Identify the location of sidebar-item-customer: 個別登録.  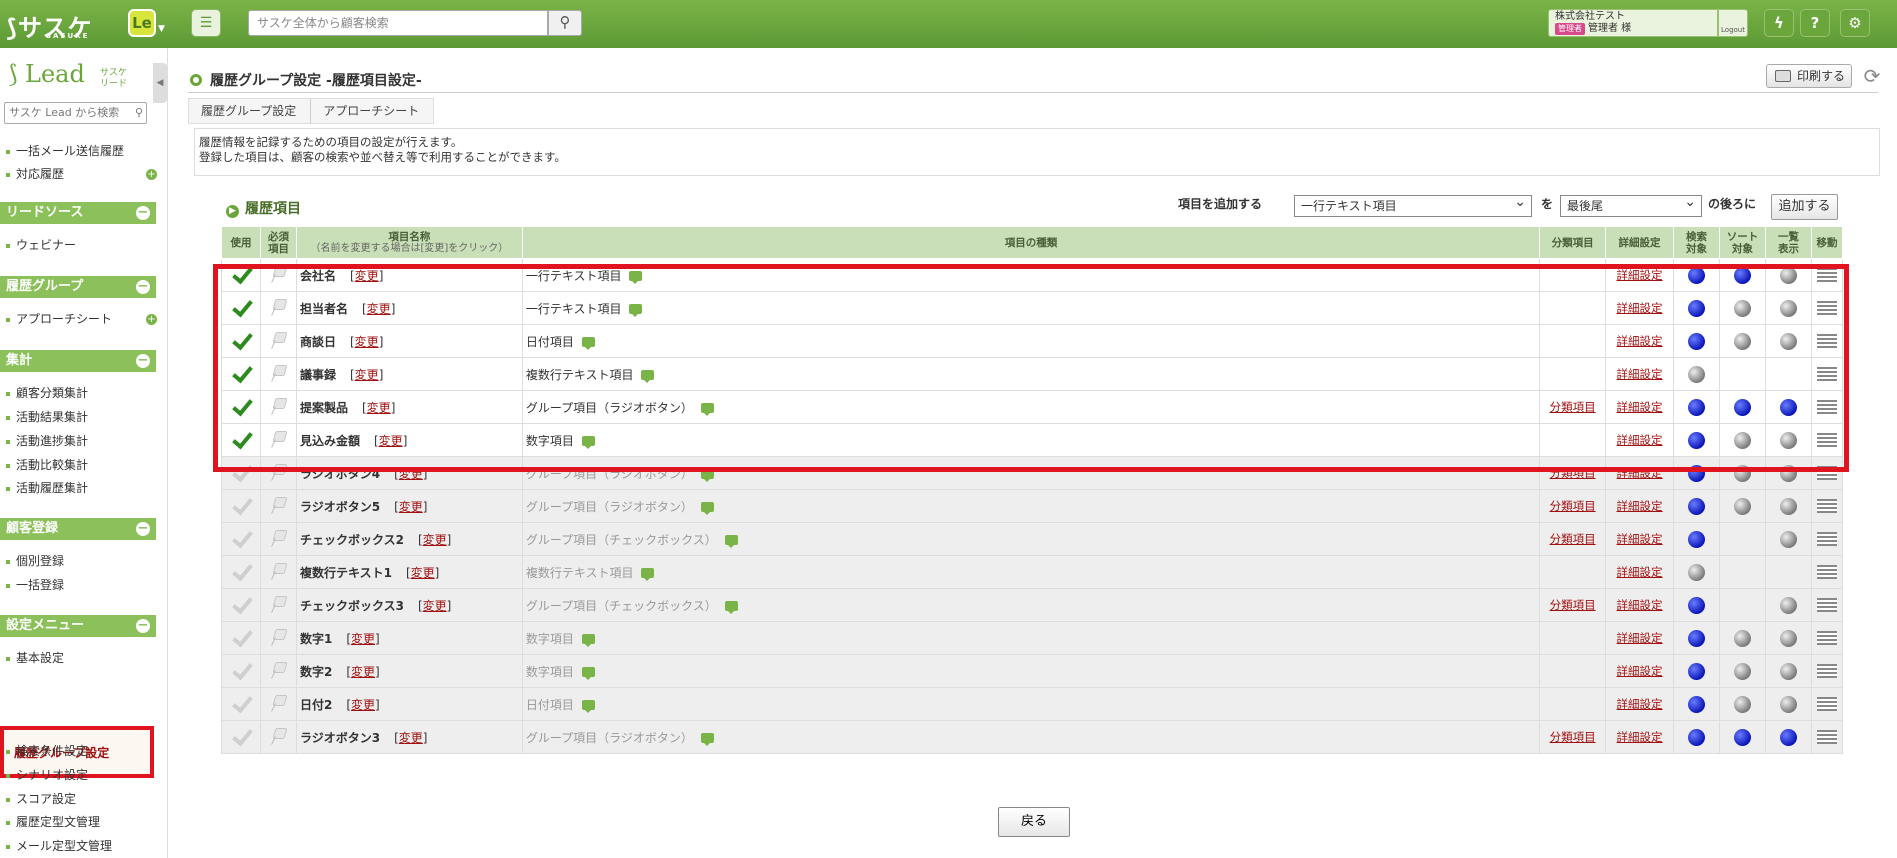
(35, 560).